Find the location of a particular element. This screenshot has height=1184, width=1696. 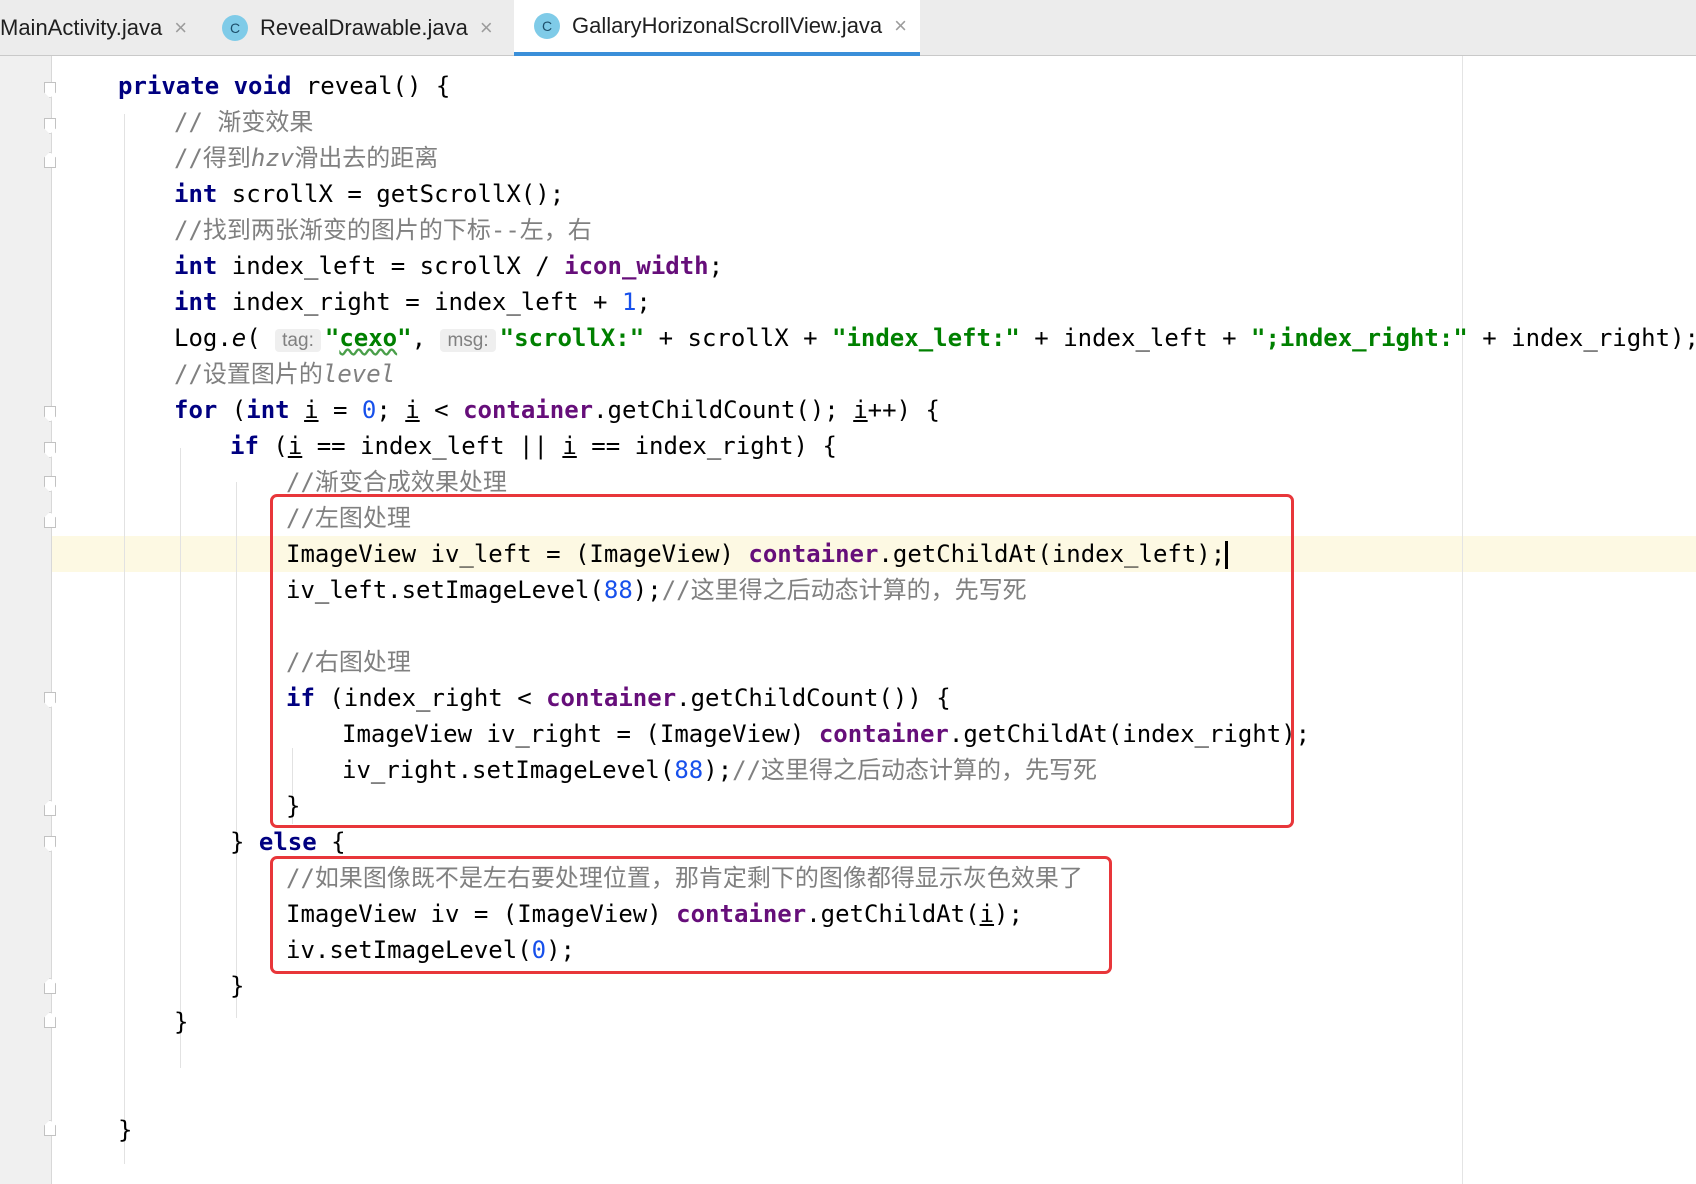

keyword: else is located at coordinates (287, 842).